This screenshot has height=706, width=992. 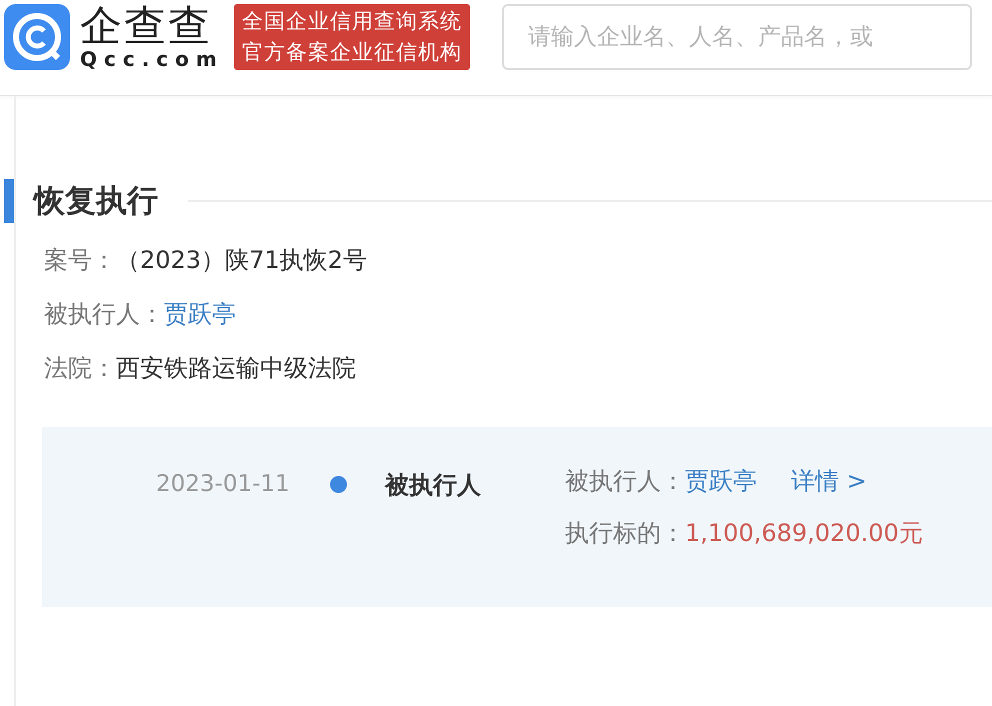 I want to click on amount-value: 1,100,689,020.00元, so click(x=804, y=533).